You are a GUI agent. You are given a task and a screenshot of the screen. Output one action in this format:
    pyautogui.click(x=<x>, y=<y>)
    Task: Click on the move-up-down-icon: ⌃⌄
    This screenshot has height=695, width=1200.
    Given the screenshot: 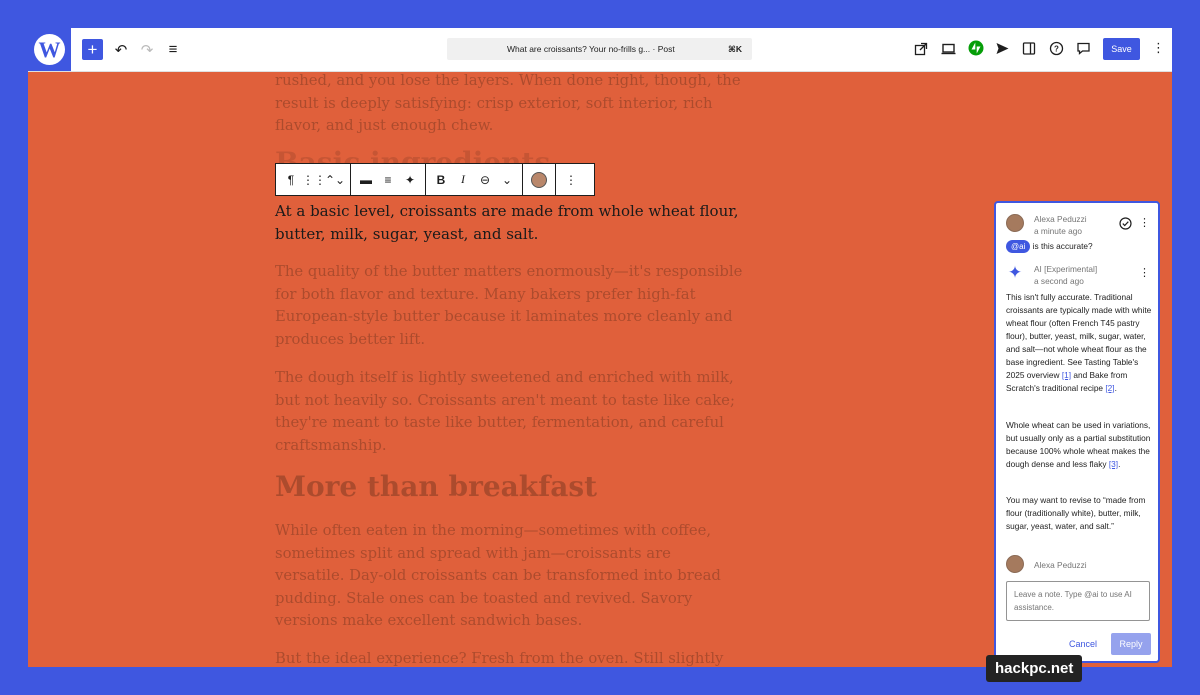 What is the action you would take?
    pyautogui.click(x=335, y=180)
    